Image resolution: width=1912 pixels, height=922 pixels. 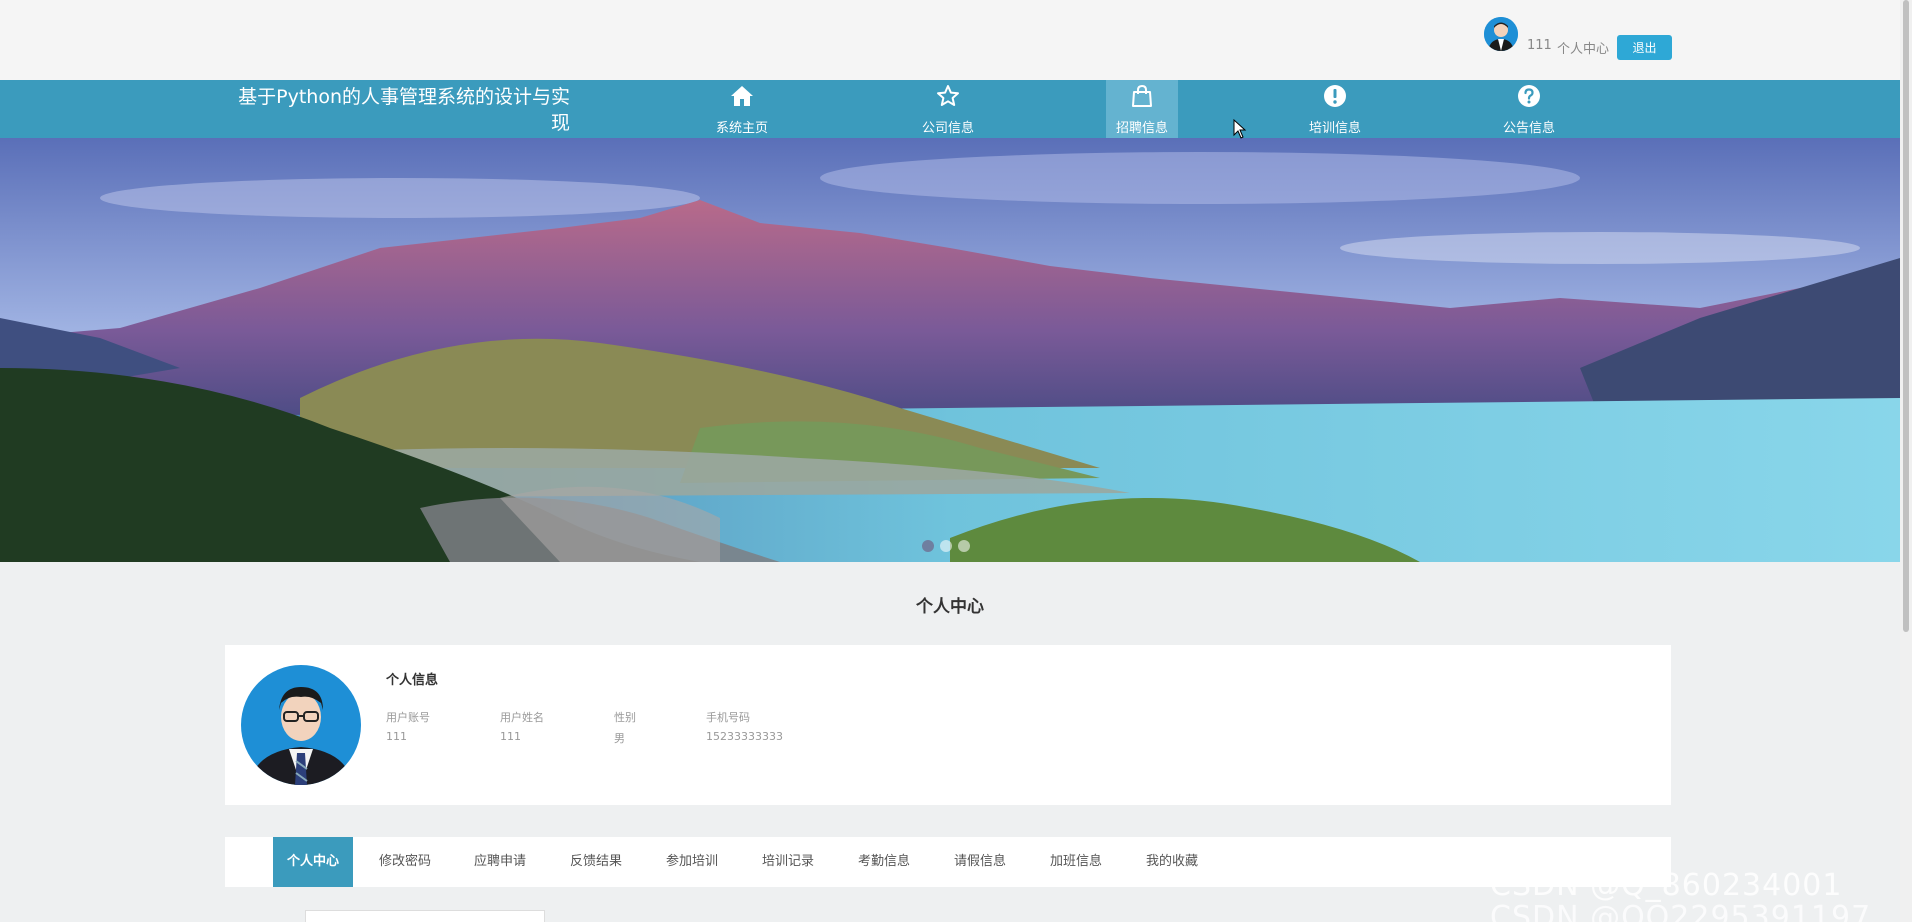 What do you see at coordinates (1529, 96) in the screenshot?
I see `help-icon` at bounding box center [1529, 96].